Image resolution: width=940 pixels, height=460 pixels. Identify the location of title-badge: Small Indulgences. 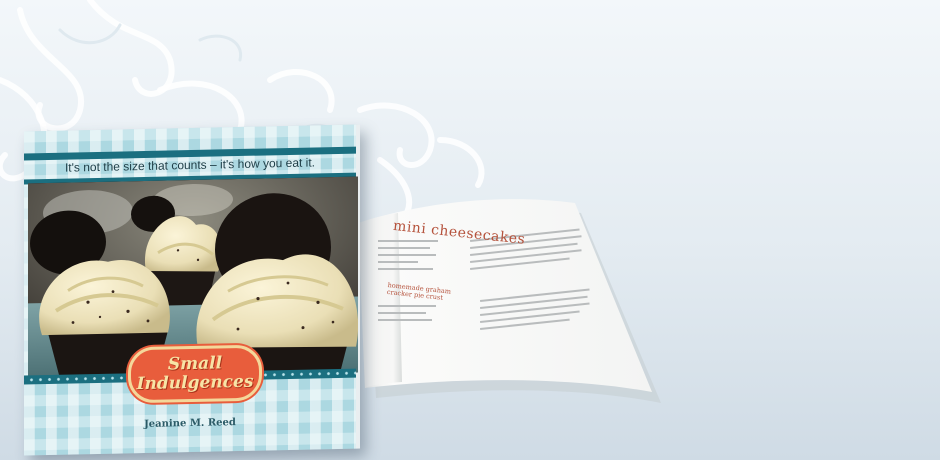
(195, 374).